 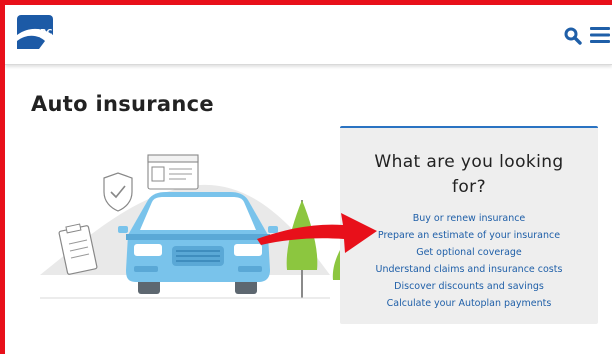 What do you see at coordinates (122, 104) in the screenshot?
I see `page-title: Auto insurance` at bounding box center [122, 104].